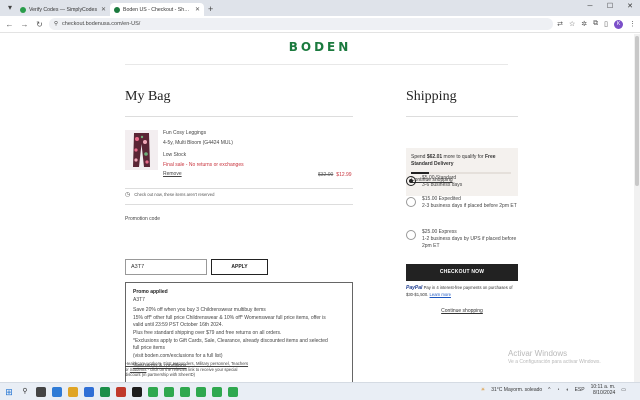 Image resolution: width=640 pixels, height=400 pixels. What do you see at coordinates (584, 24) in the screenshot?
I see `extension-icon: ✲` at bounding box center [584, 24].